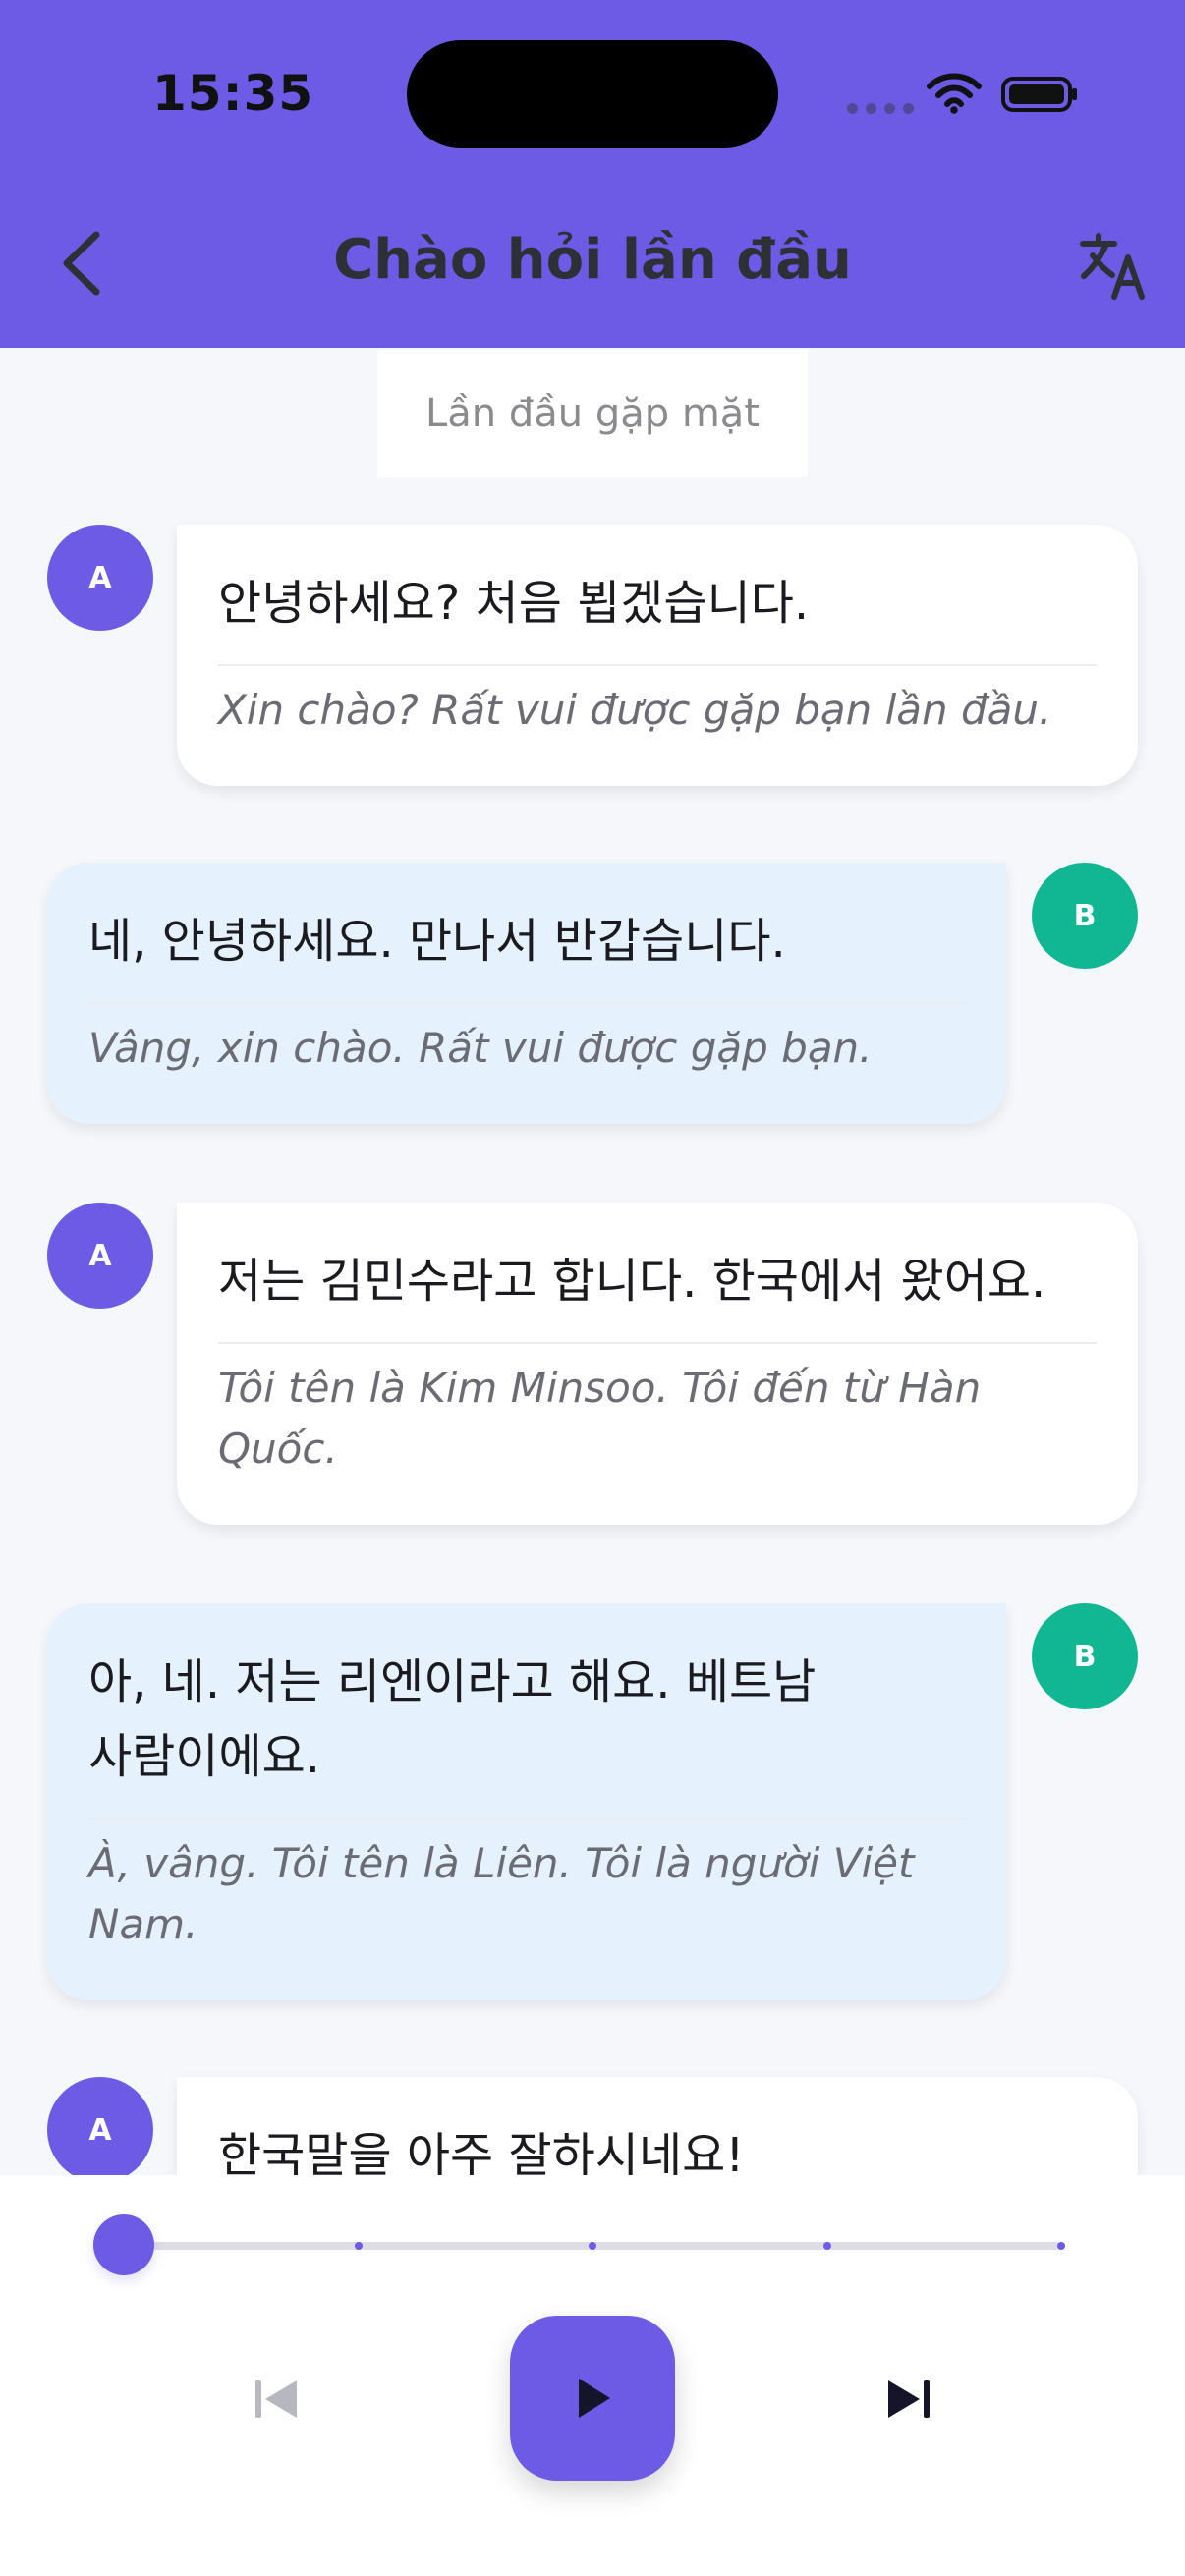 This screenshot has width=1185, height=2576. What do you see at coordinates (881, 108) in the screenshot?
I see `signal-dots-icon` at bounding box center [881, 108].